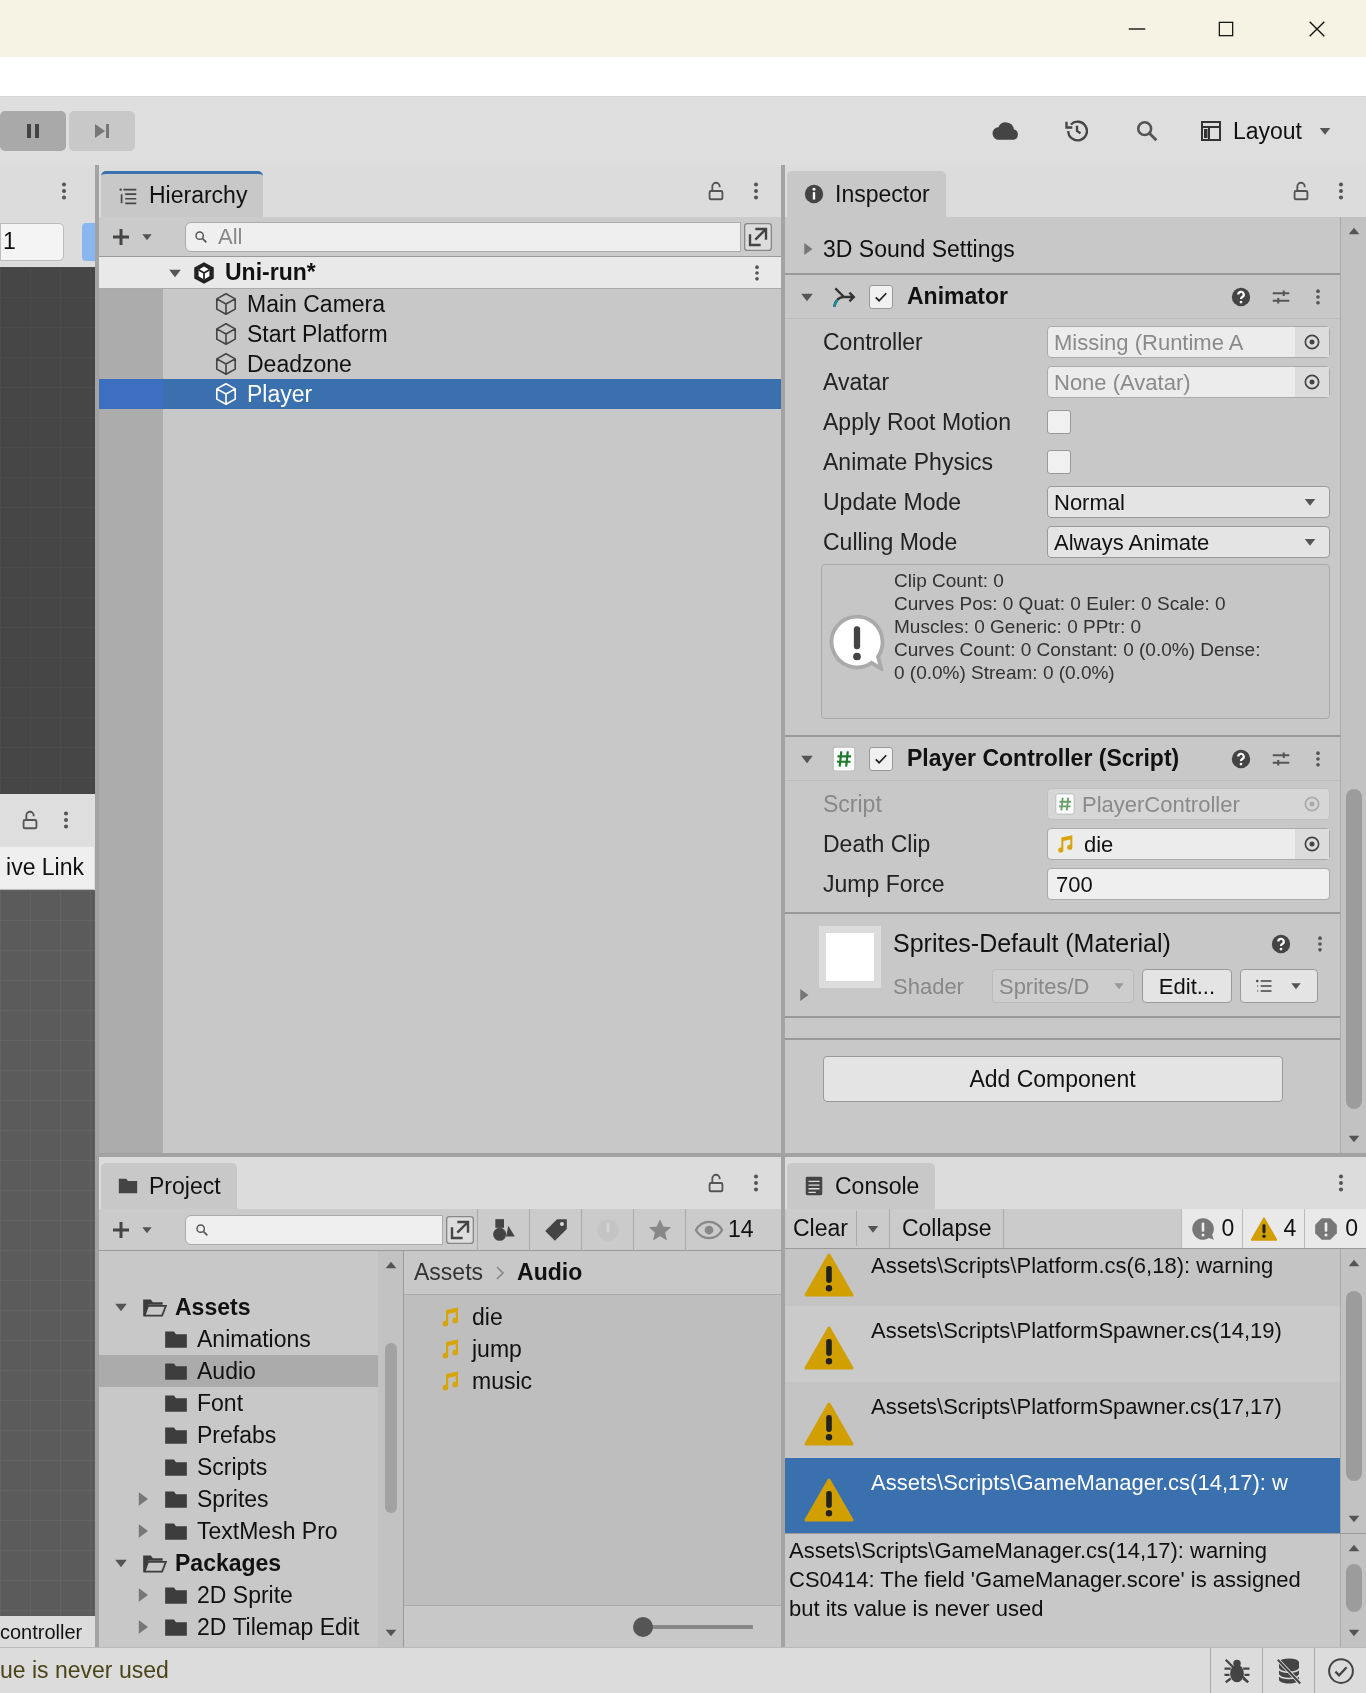  I want to click on visibility-toggle: 14, so click(719, 1229).